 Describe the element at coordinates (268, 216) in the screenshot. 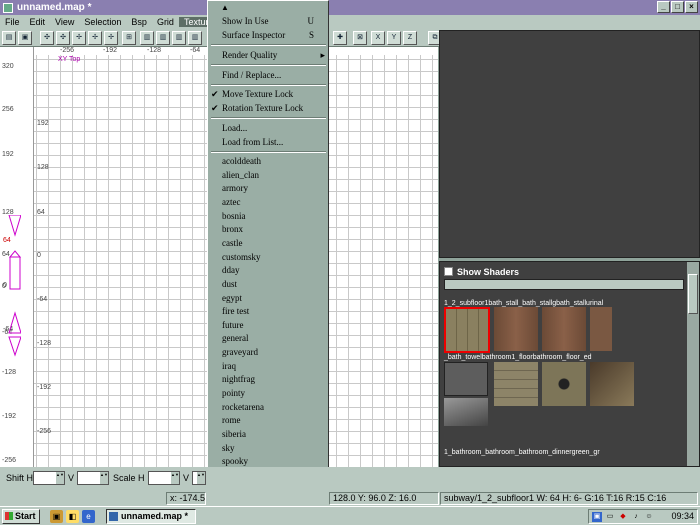

I see `menu-item-dir-bosnia: bosnia` at that location.